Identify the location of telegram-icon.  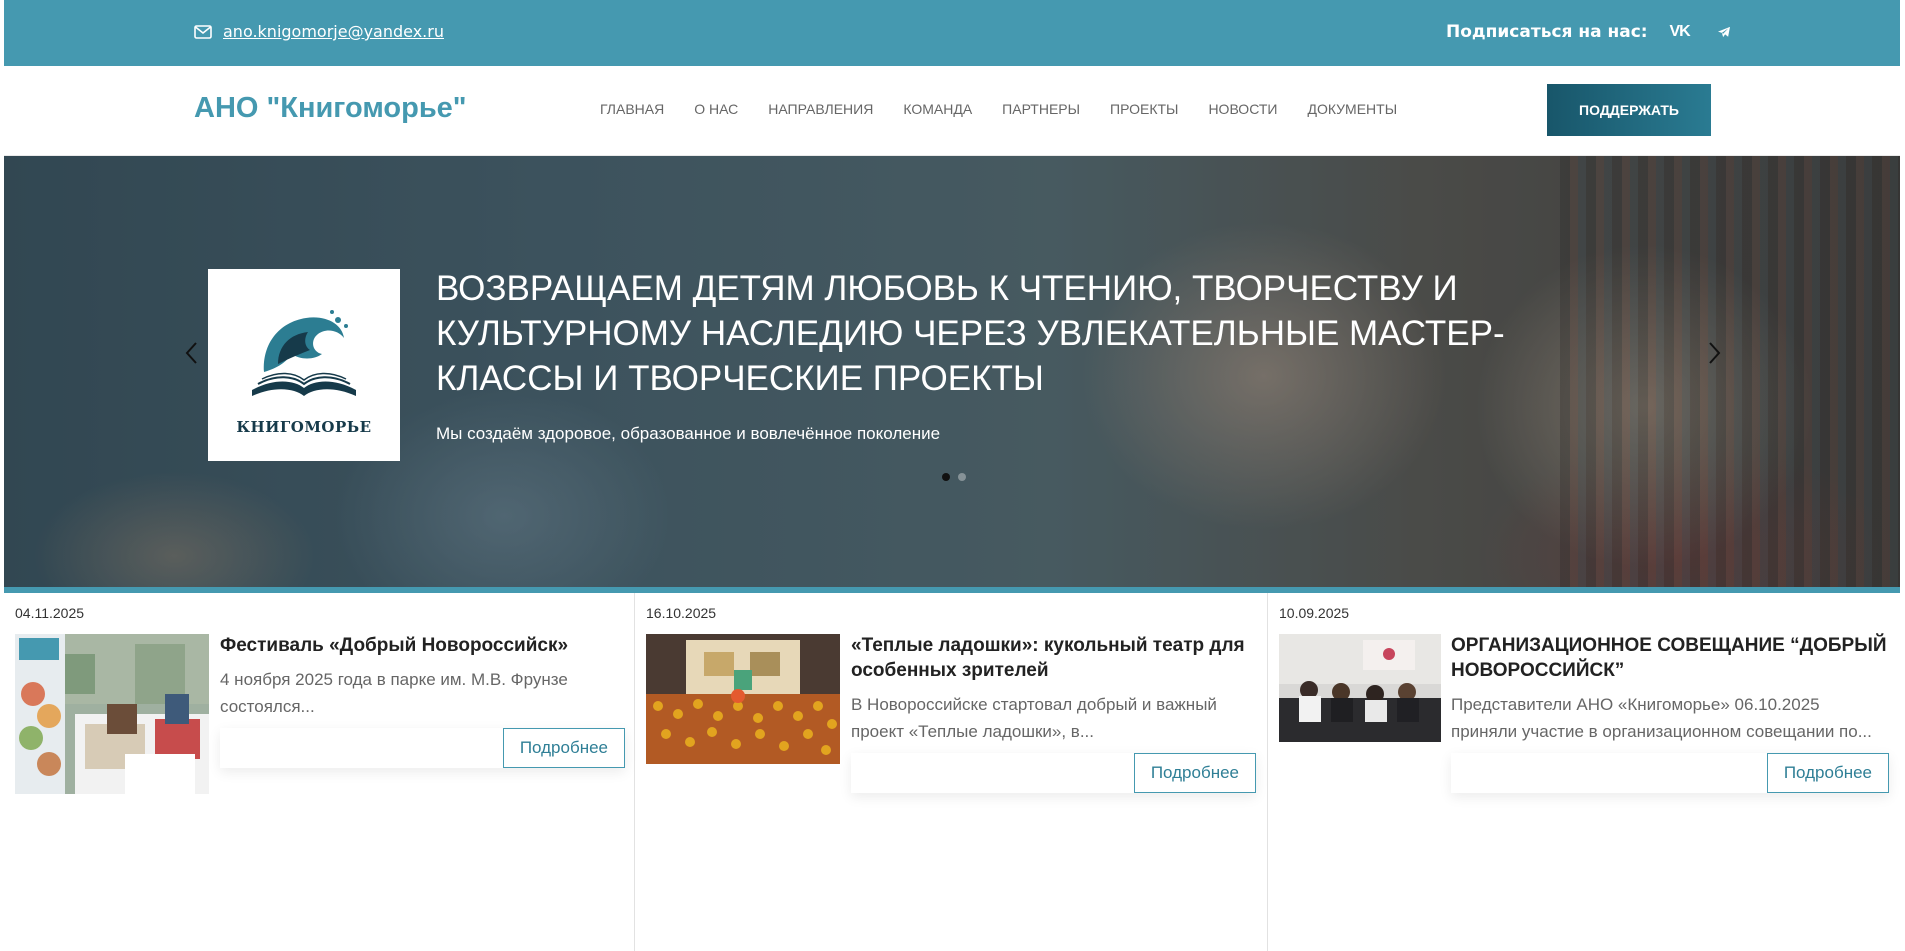
(1724, 32).